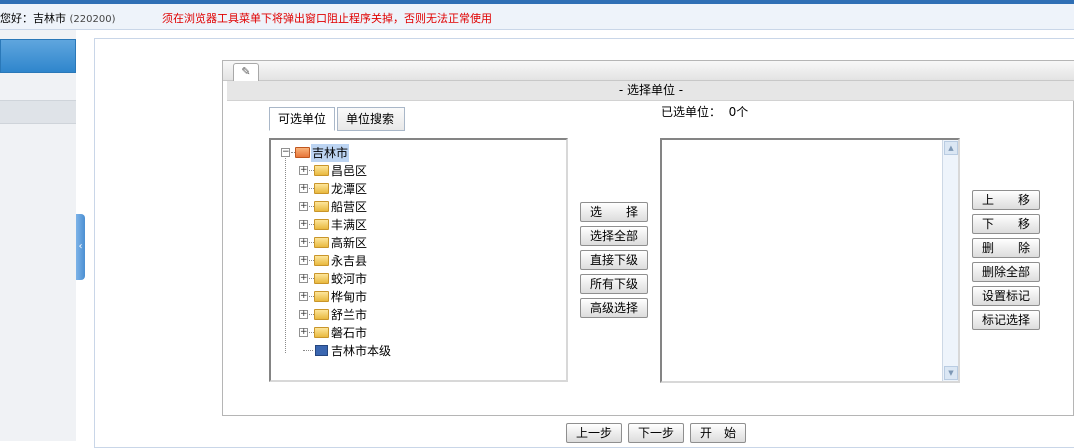 This screenshot has height=448, width=1074. What do you see at coordinates (327, 18) in the screenshot?
I see `popup-blocker-warning: 须在浏览器工具菜单下将弹出窗口阻止程序关掉，否则无法正常使用` at bounding box center [327, 18].